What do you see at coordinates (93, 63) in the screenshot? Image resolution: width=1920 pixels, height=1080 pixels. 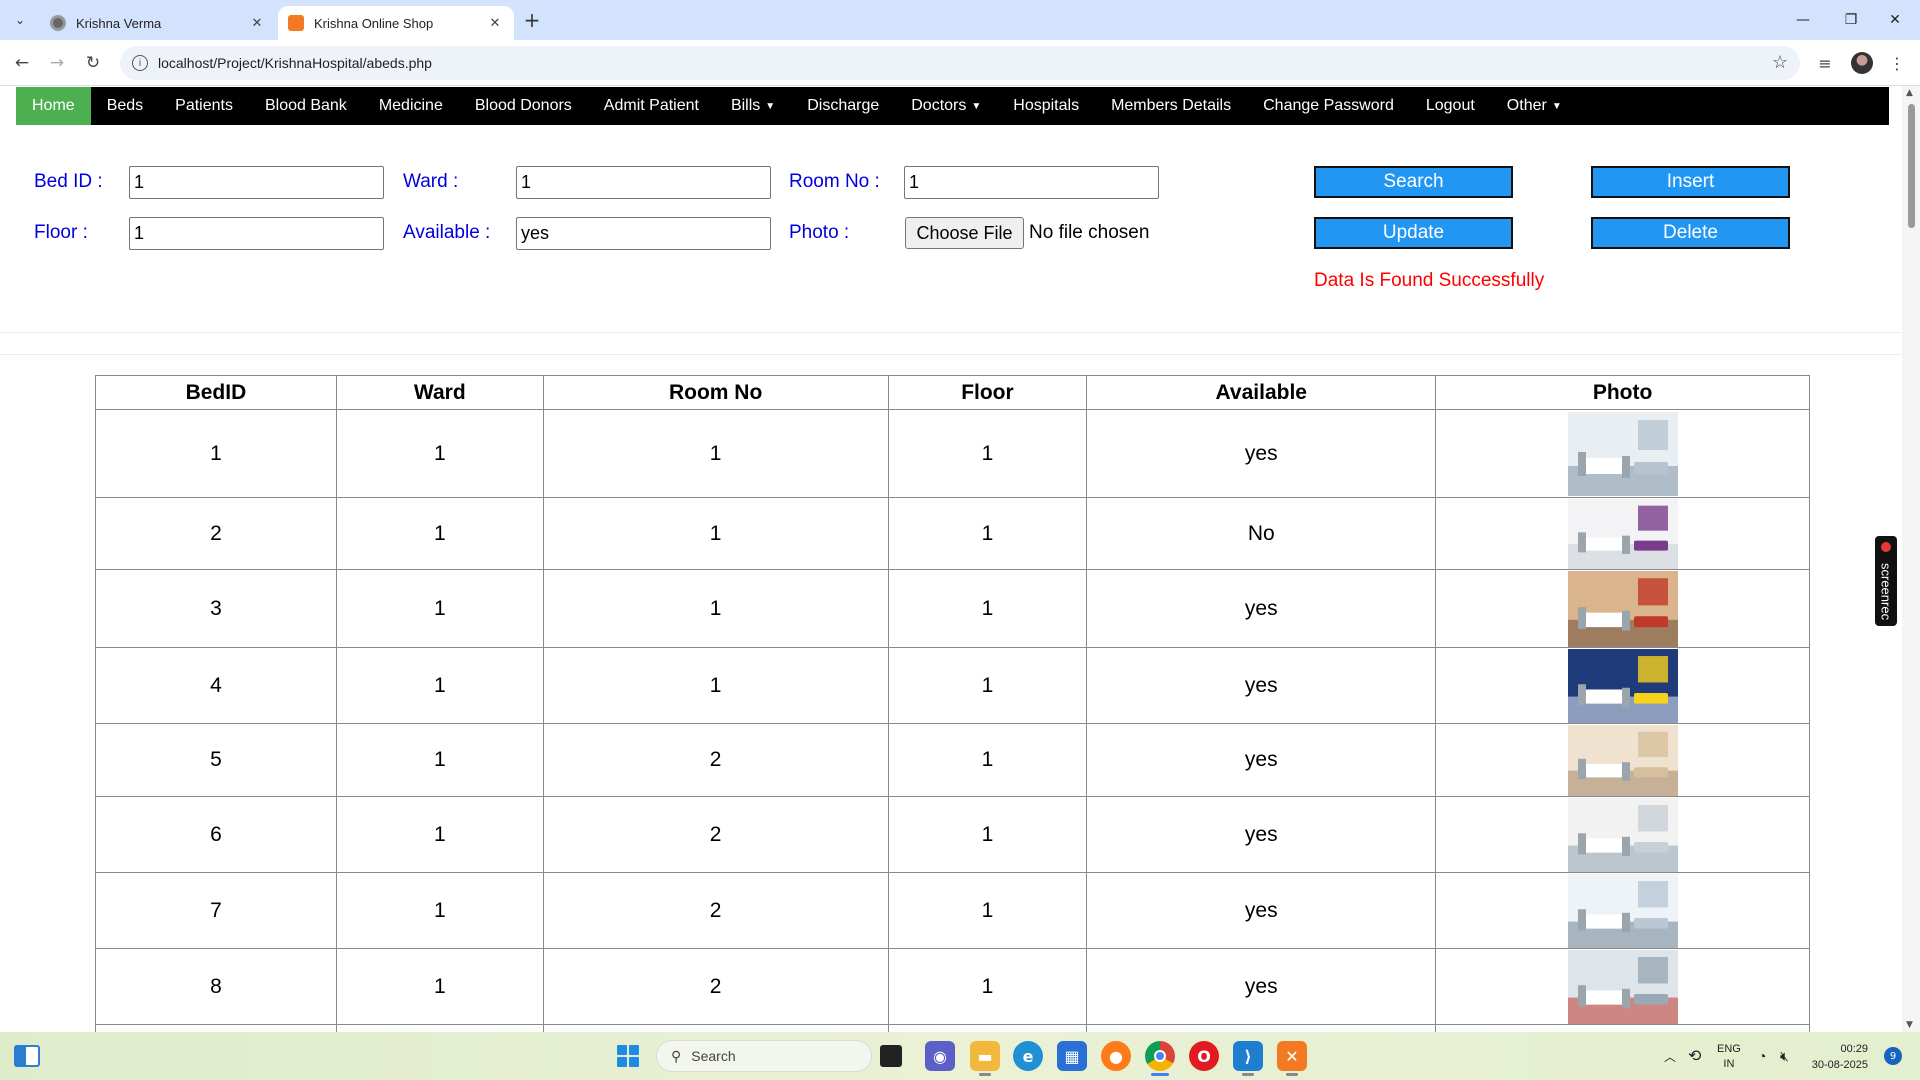 I see `reload-icon: ↻` at bounding box center [93, 63].